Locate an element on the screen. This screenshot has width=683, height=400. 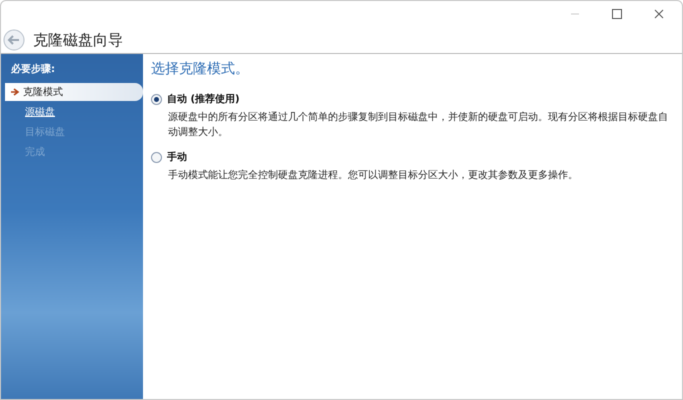
maximize-button is located at coordinates (617, 14).